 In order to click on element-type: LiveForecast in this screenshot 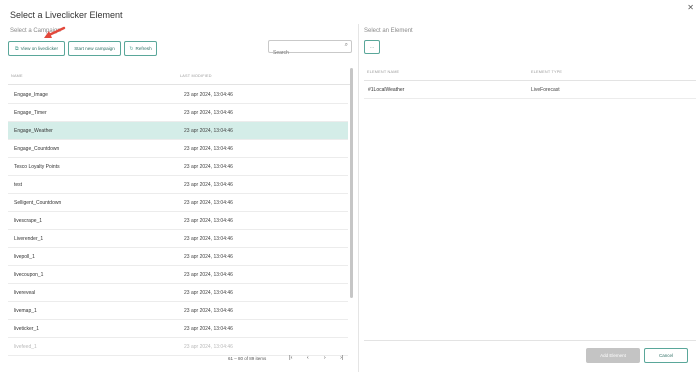, I will do `click(545, 90)`.